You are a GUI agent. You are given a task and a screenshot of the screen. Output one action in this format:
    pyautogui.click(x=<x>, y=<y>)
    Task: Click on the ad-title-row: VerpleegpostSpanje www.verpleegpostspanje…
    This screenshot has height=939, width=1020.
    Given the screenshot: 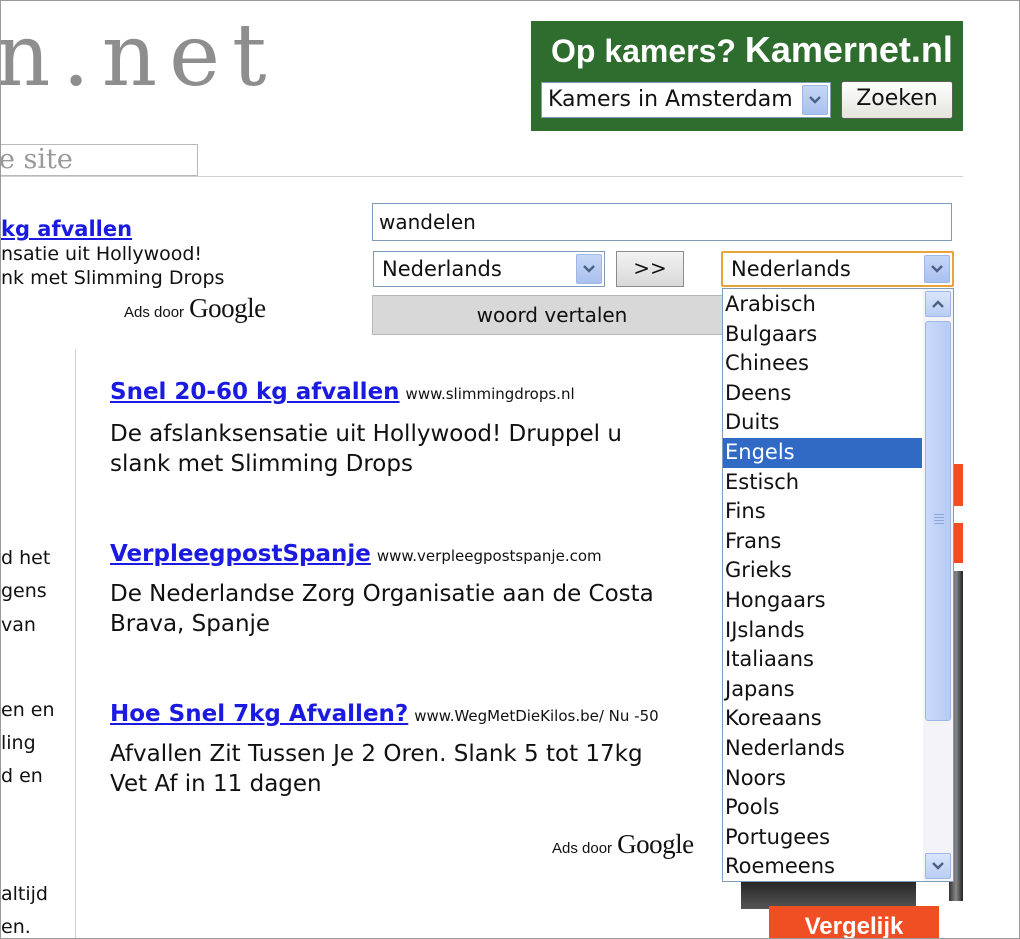 What is the action you would take?
    pyautogui.click(x=356, y=554)
    